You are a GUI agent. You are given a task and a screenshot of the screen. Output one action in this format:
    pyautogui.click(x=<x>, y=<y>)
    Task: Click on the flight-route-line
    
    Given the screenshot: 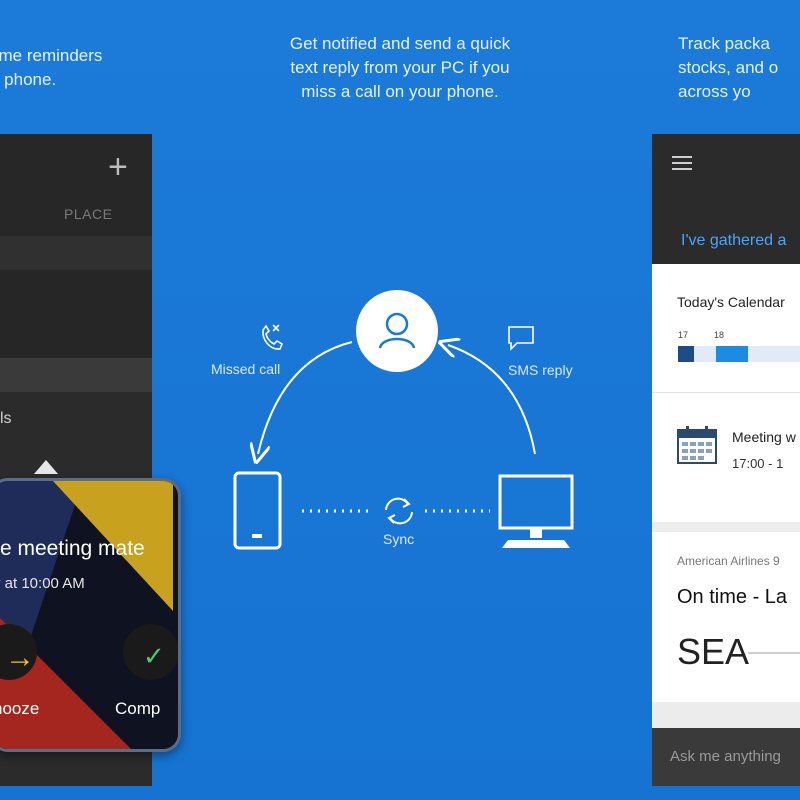 What is the action you would take?
    pyautogui.click(x=774, y=653)
    